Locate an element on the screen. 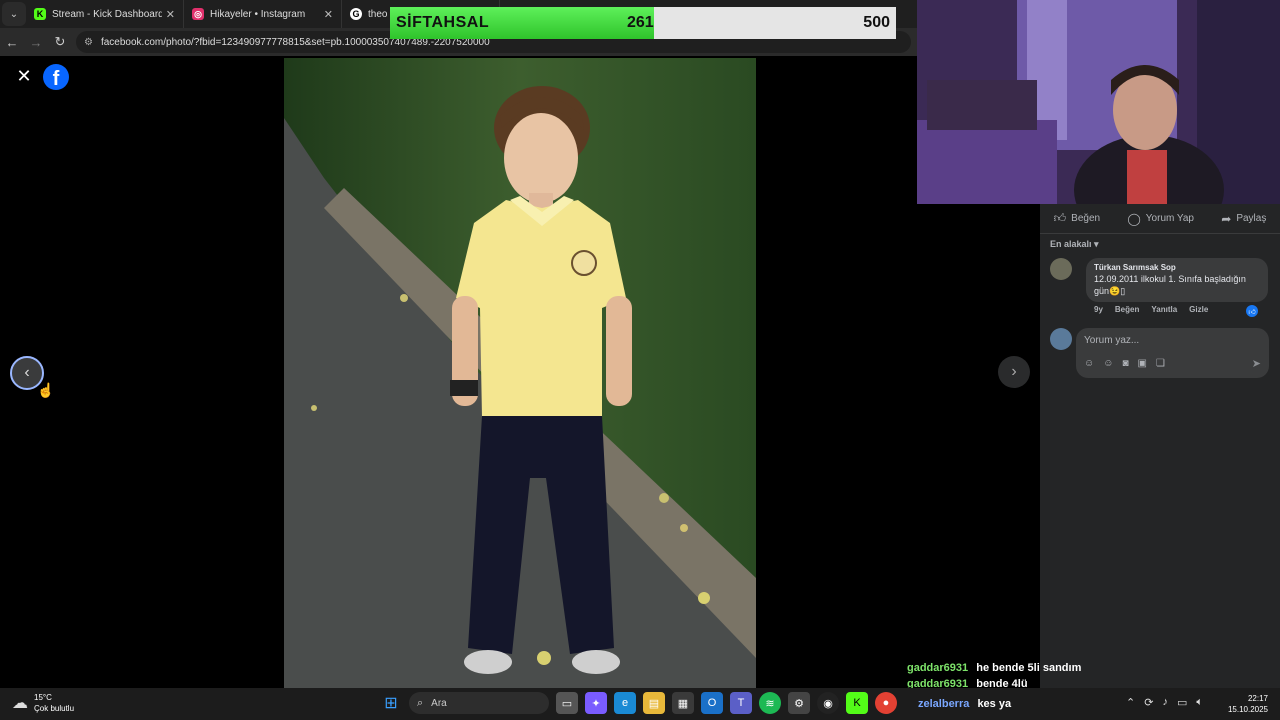  chat-message: zelalberra kes ya is located at coordinates (964, 704).